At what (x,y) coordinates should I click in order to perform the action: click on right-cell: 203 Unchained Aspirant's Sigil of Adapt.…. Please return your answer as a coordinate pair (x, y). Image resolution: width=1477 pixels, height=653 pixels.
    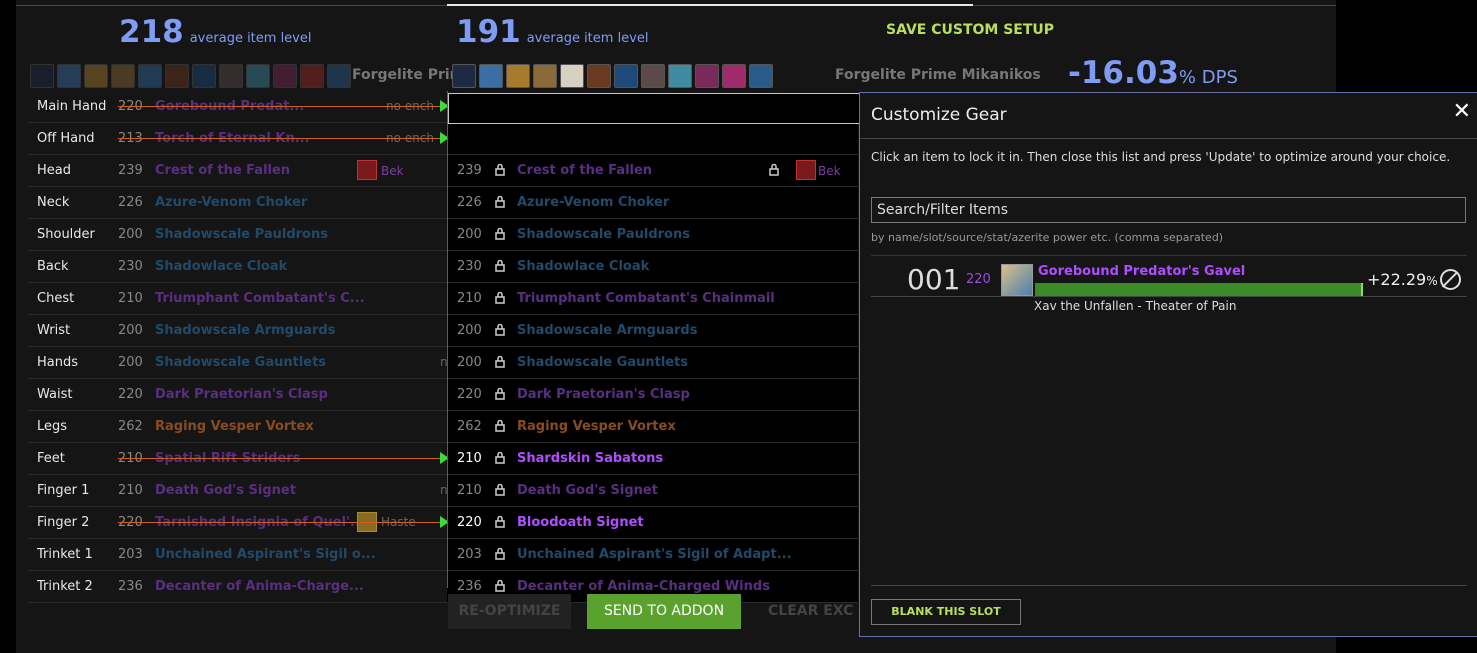
    Looking at the image, I should click on (652, 554).